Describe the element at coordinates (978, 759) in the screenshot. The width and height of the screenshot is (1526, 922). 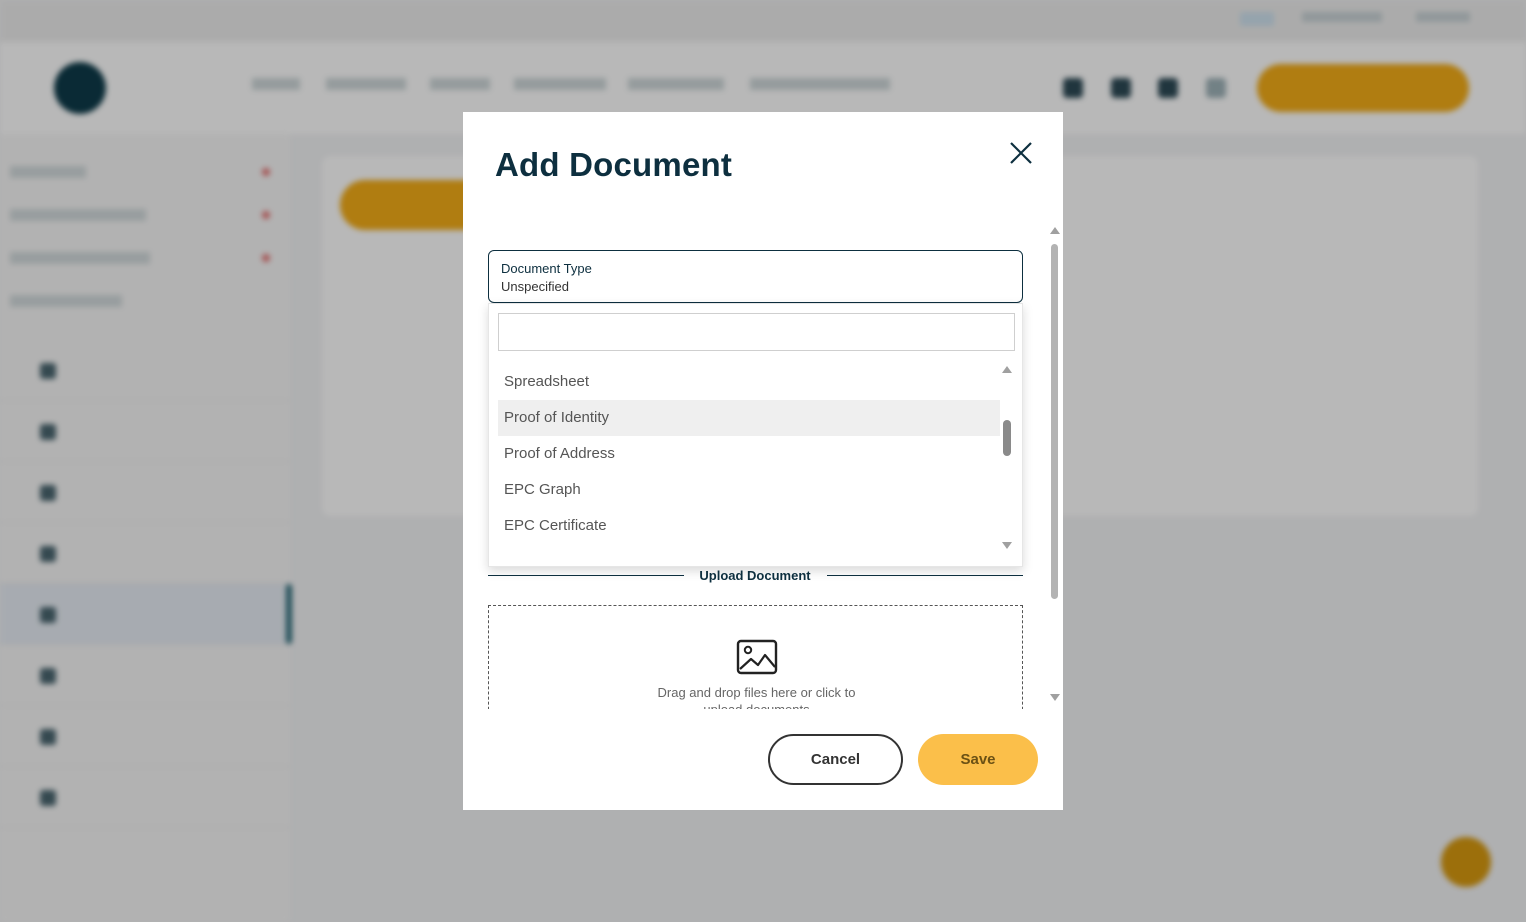
I see `save-button: Save` at that location.